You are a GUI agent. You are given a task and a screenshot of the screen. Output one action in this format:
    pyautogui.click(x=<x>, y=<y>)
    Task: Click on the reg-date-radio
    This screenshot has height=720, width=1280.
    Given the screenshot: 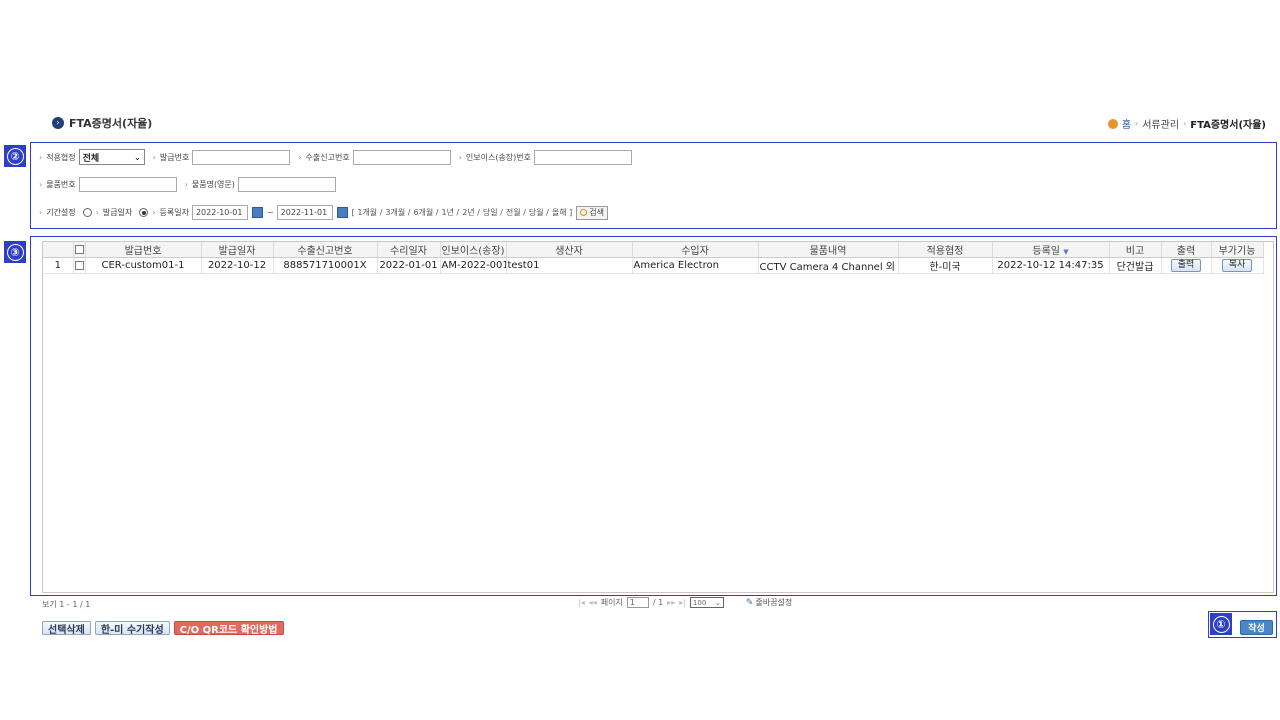 What is the action you would take?
    pyautogui.click(x=144, y=212)
    